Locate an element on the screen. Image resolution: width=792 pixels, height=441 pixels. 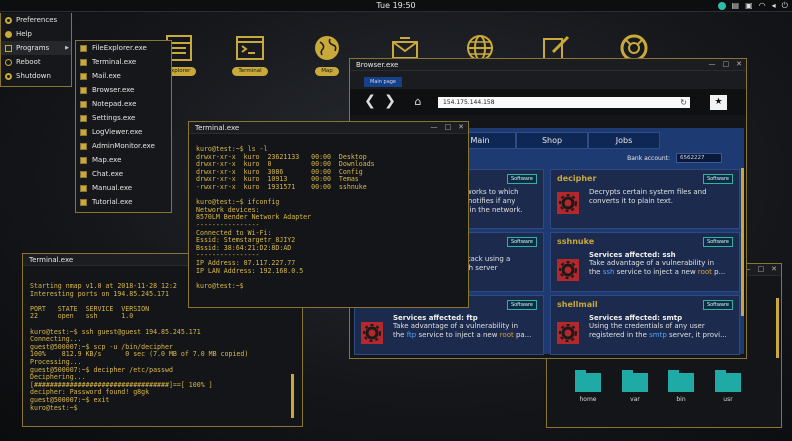
desktop-icon-map: Map is located at coordinates (327, 55).